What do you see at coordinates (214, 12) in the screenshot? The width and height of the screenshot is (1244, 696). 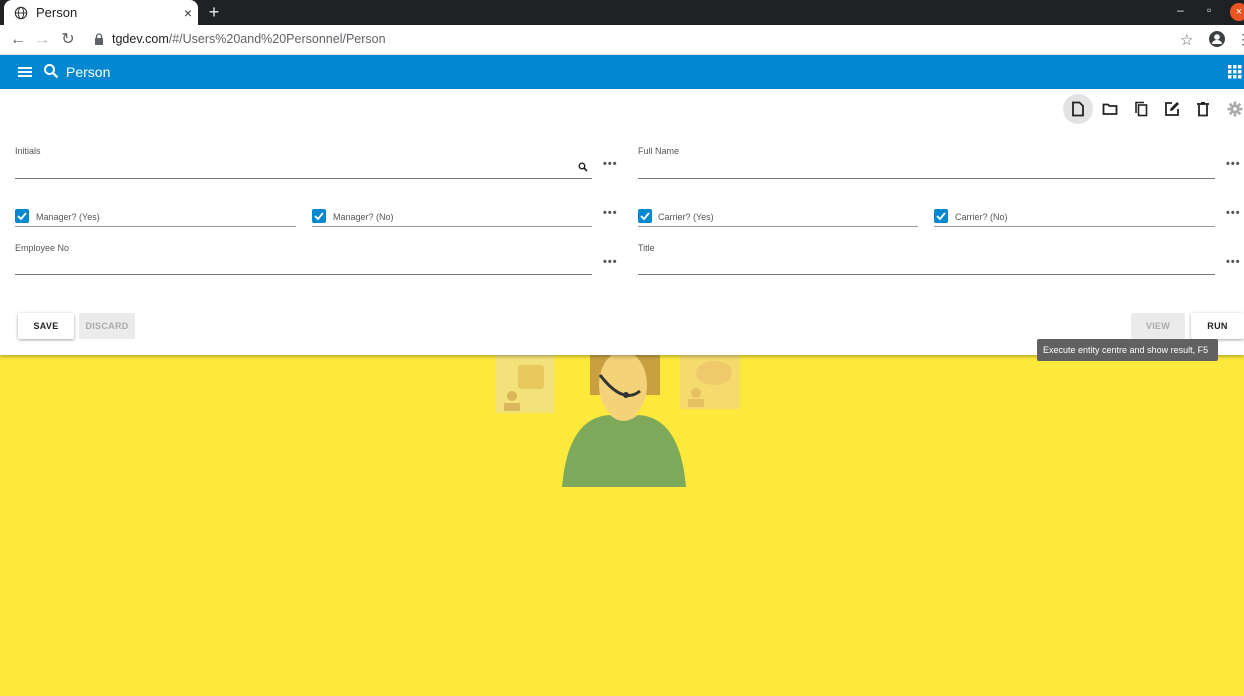 I see `new-tab-button: +` at bounding box center [214, 12].